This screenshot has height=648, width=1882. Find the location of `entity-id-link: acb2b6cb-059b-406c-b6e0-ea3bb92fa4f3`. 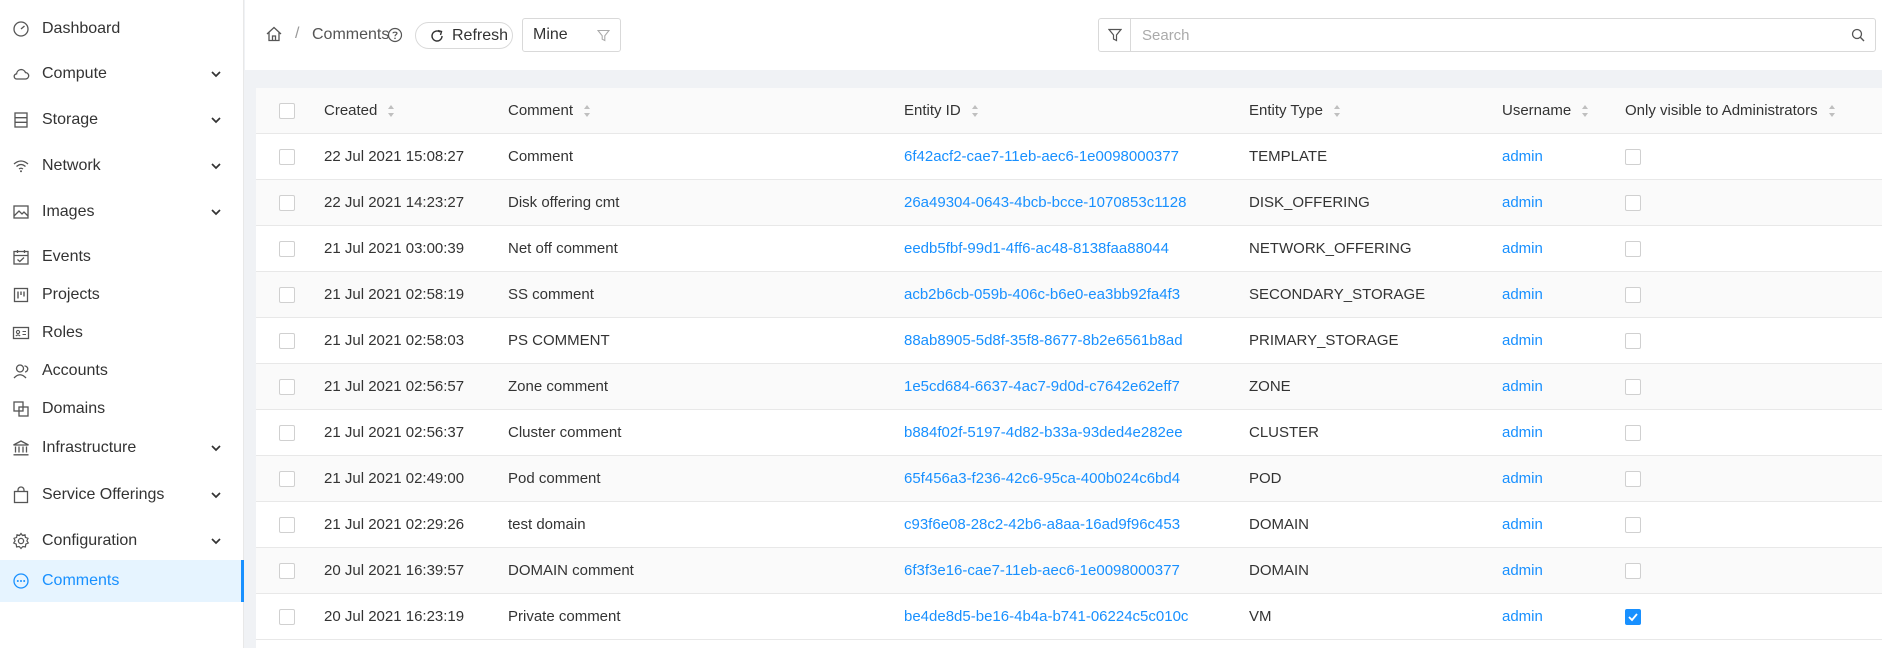

entity-id-link: acb2b6cb-059b-406c-b6e0-ea3bb92fa4f3 is located at coordinates (1042, 294).